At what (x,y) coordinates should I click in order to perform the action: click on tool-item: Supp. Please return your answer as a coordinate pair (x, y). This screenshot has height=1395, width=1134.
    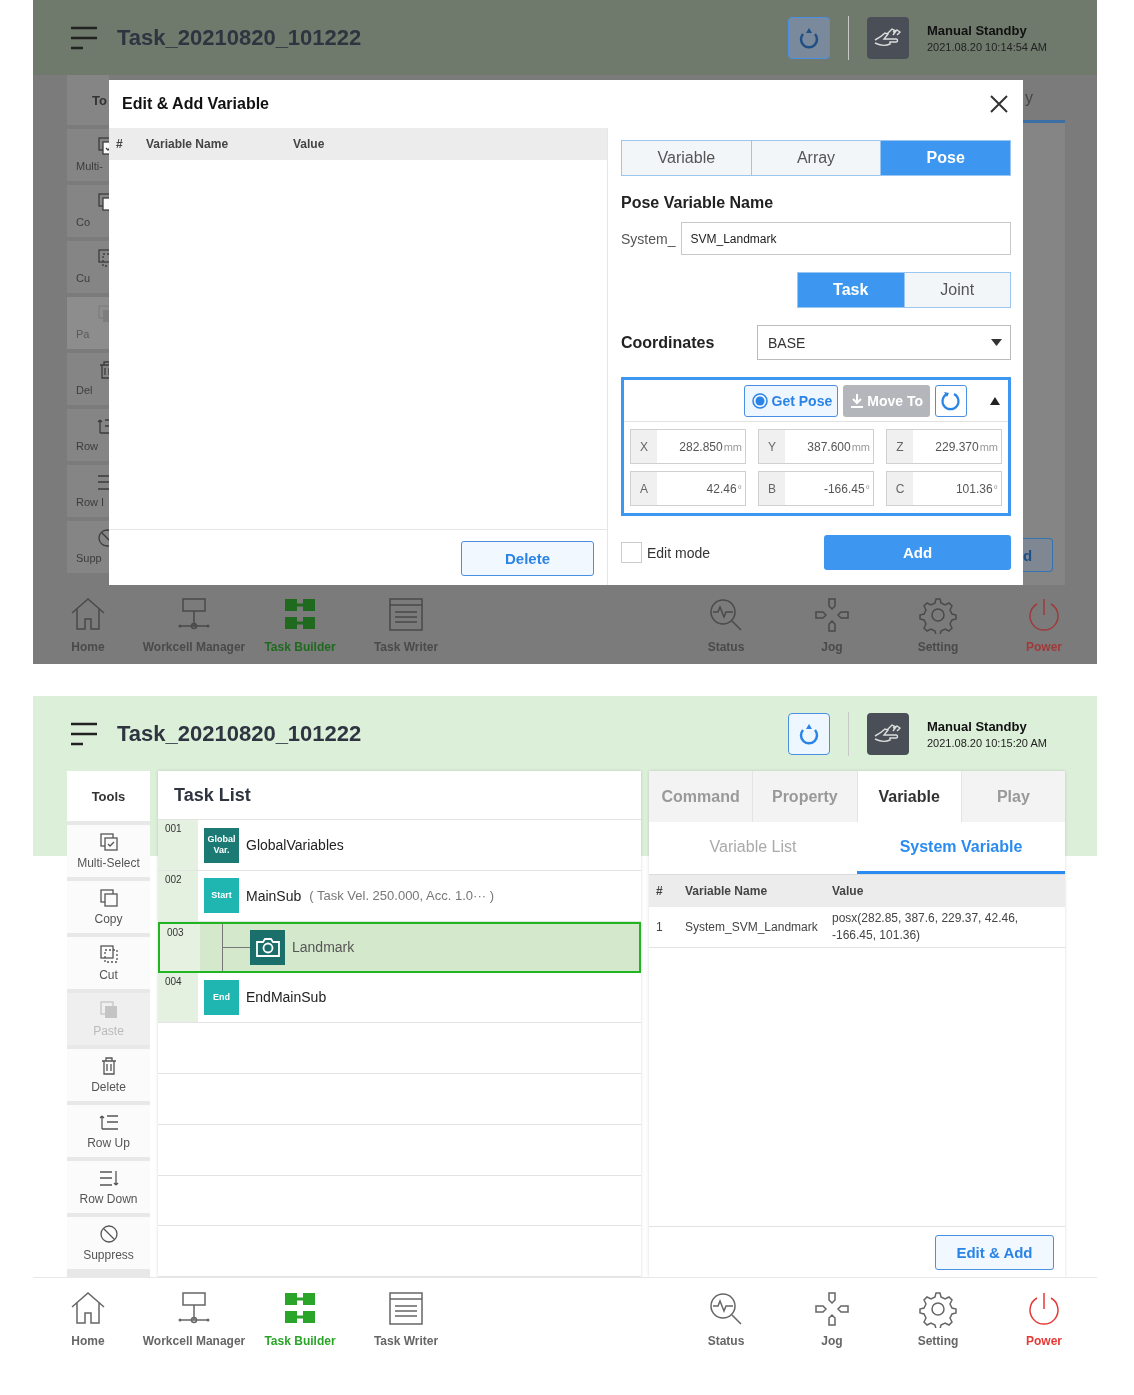
    Looking at the image, I should click on (88, 547).